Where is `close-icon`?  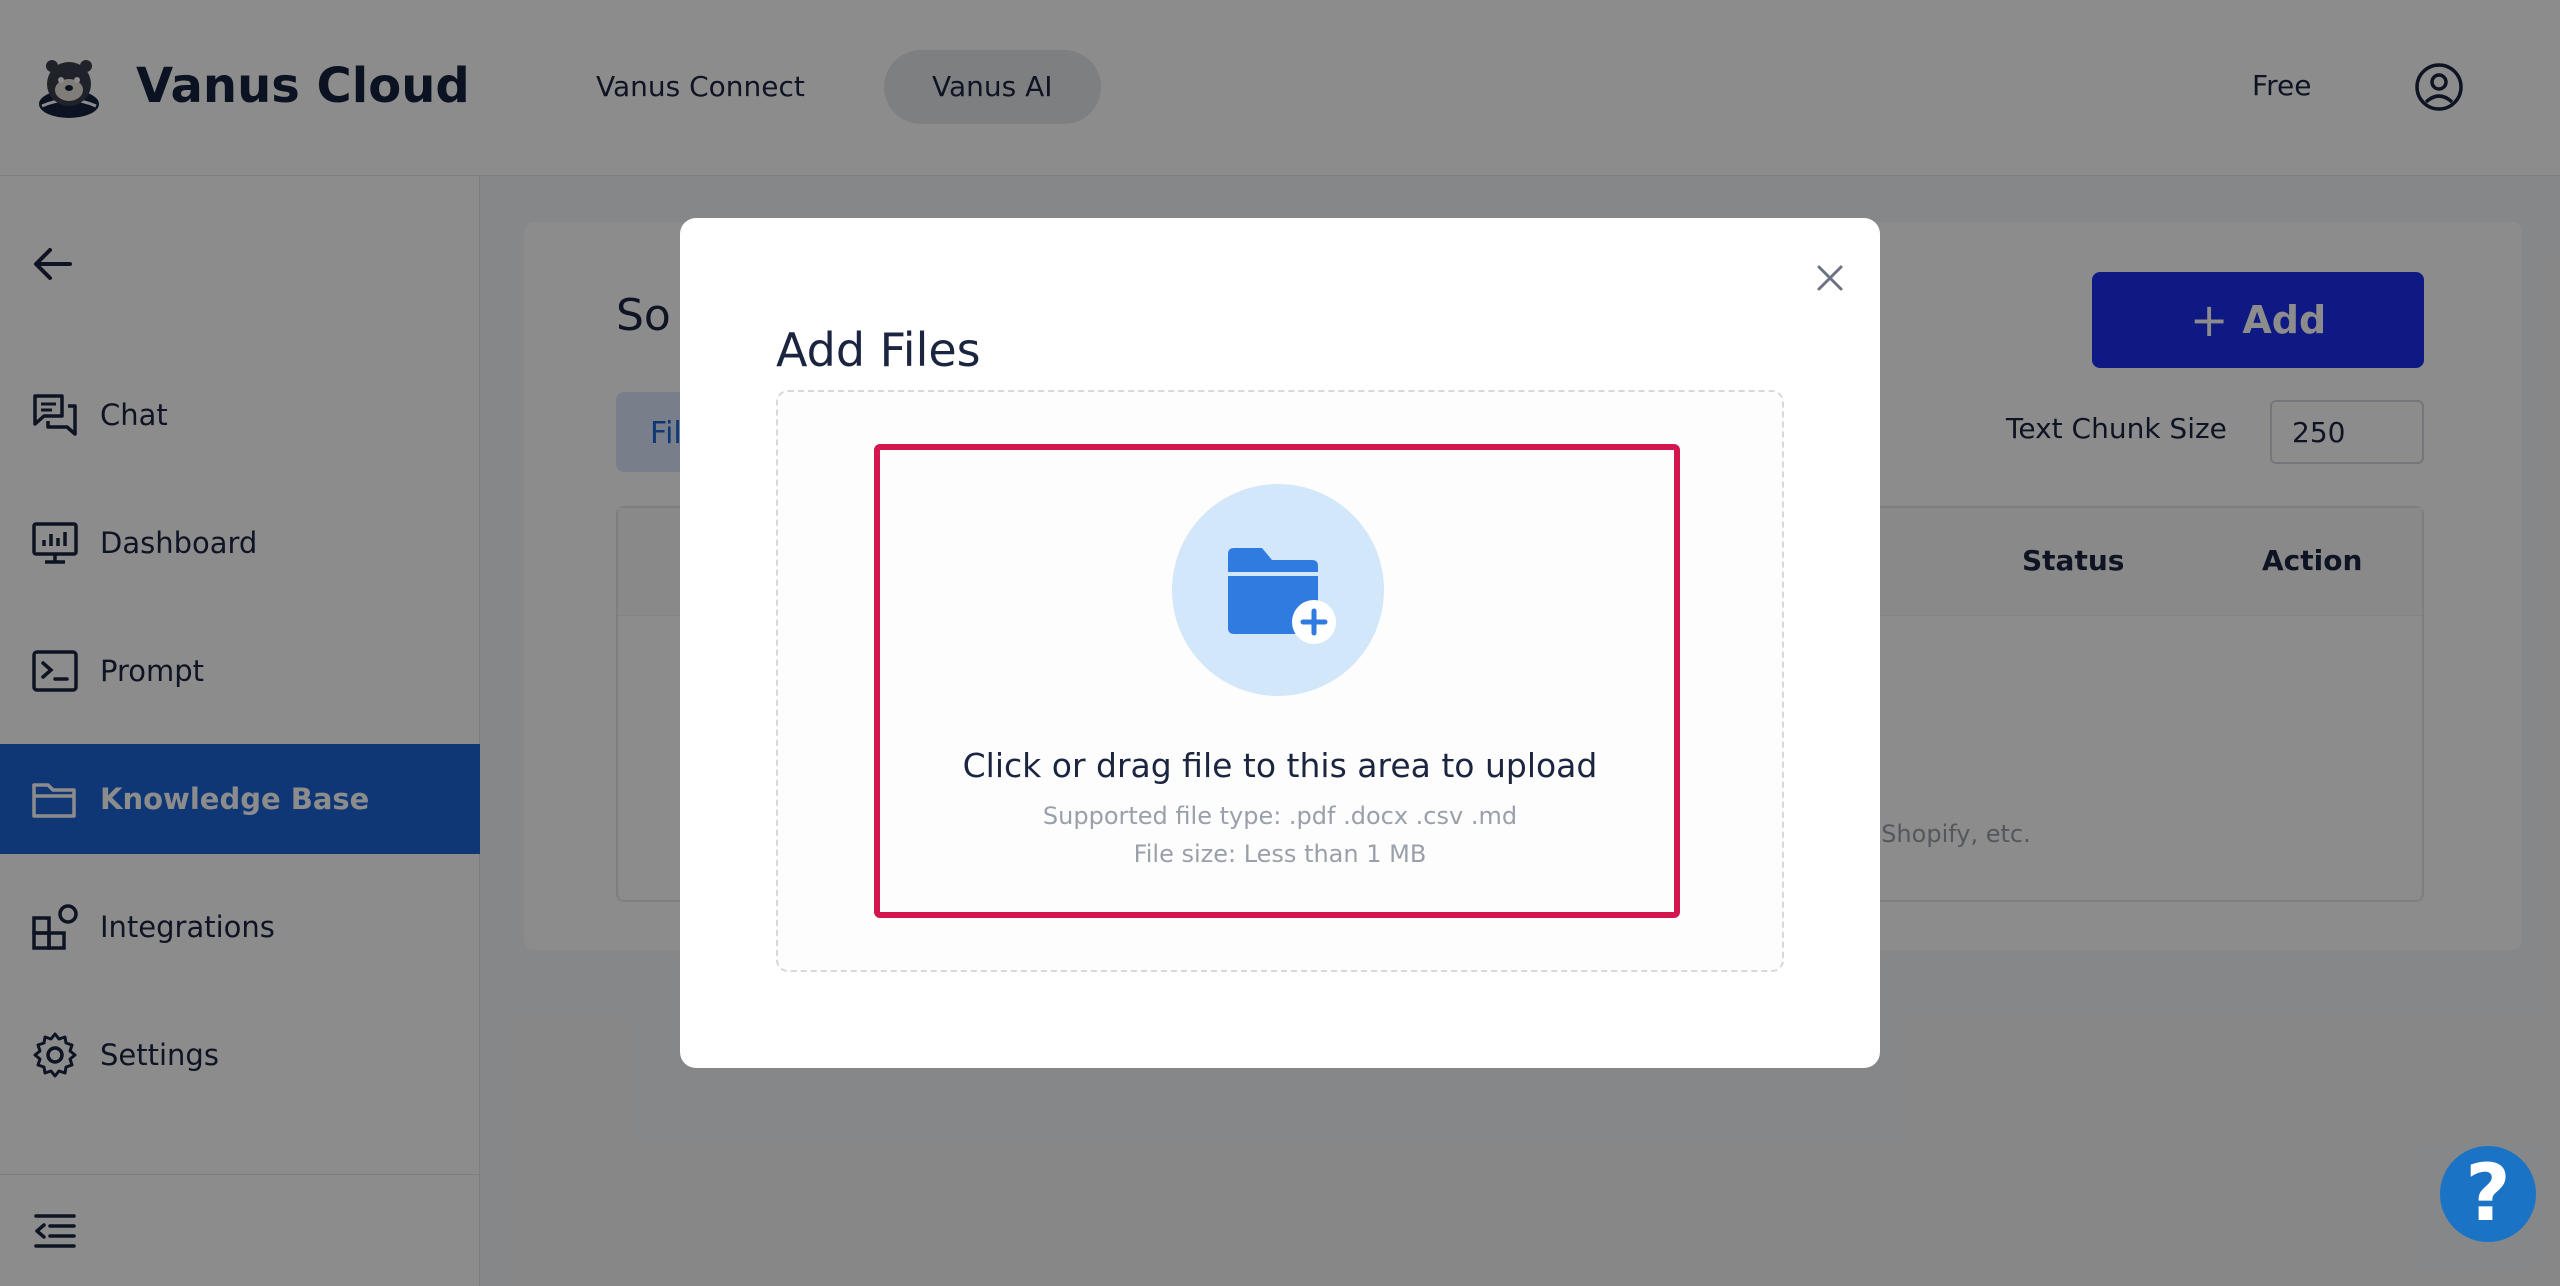 close-icon is located at coordinates (1830, 278).